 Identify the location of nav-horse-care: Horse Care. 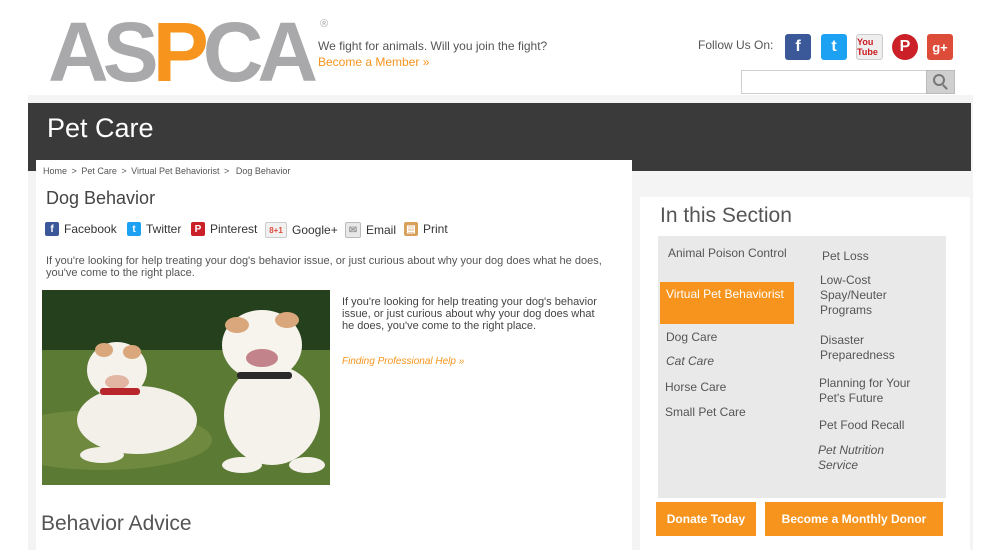
(695, 387).